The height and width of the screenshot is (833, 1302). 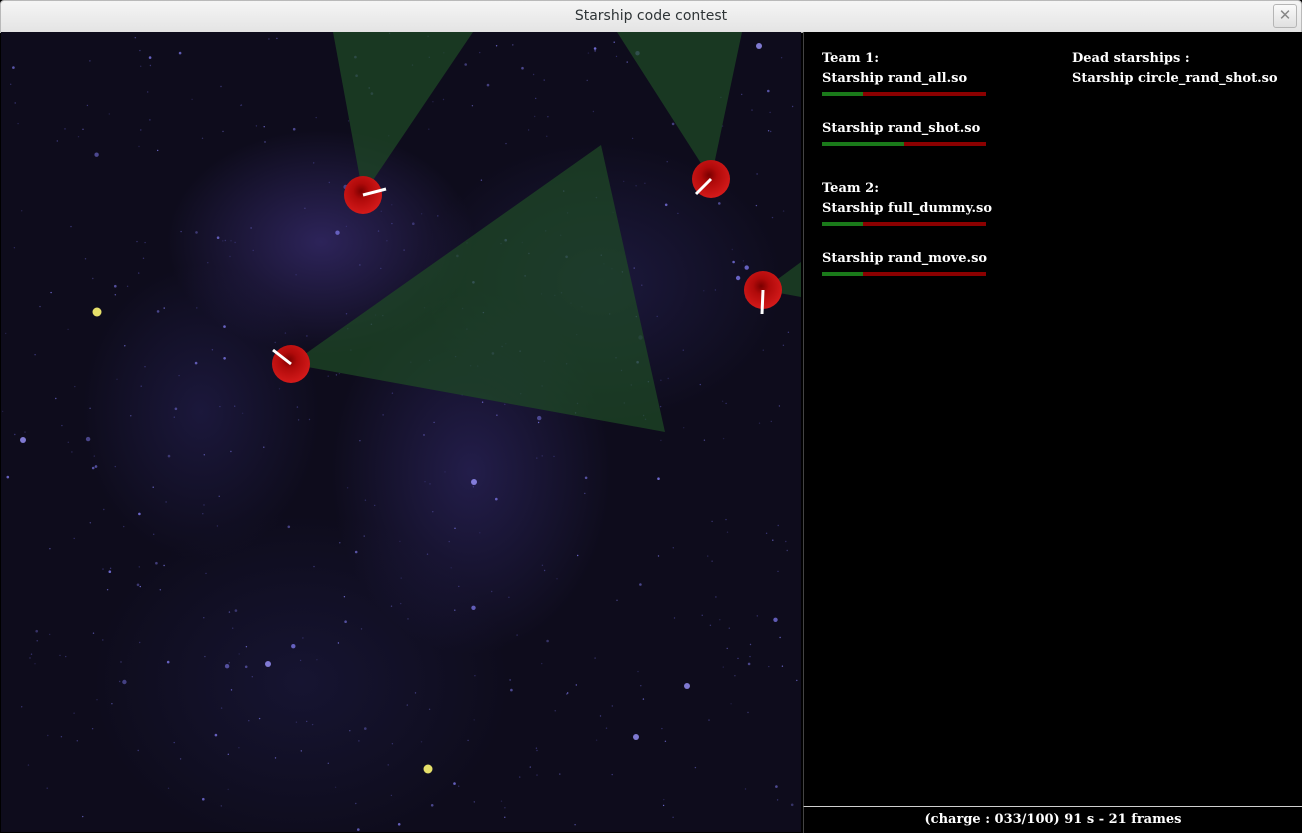 I want to click on bright-star, so click(x=23, y=440).